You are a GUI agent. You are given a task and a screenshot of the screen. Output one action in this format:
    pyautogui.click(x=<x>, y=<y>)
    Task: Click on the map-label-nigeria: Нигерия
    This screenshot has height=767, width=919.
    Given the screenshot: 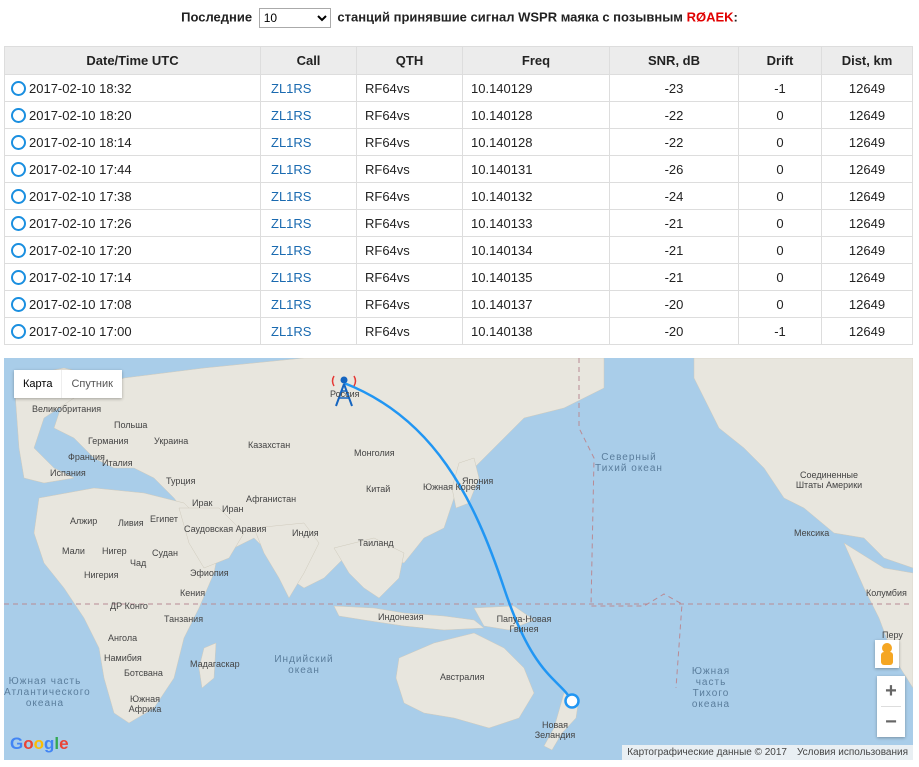 What is the action you would take?
    pyautogui.click(x=101, y=575)
    